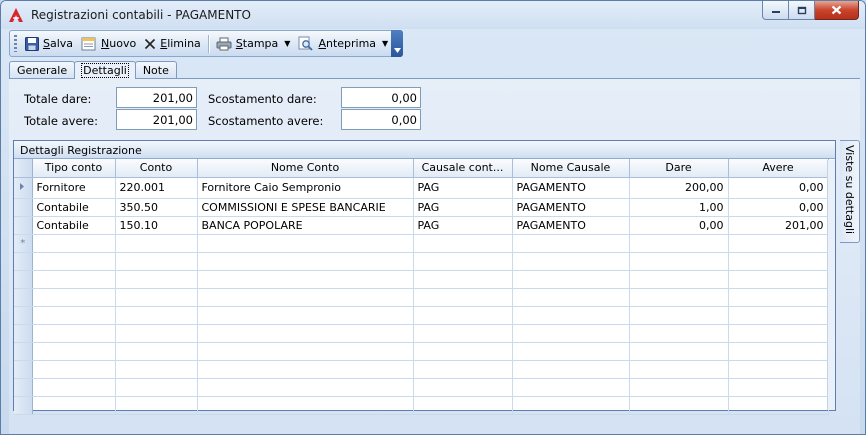 Image resolution: width=866 pixels, height=435 pixels. Describe the element at coordinates (381, 119) in the screenshot. I see `scostamento-avere-field: 0,00` at that location.